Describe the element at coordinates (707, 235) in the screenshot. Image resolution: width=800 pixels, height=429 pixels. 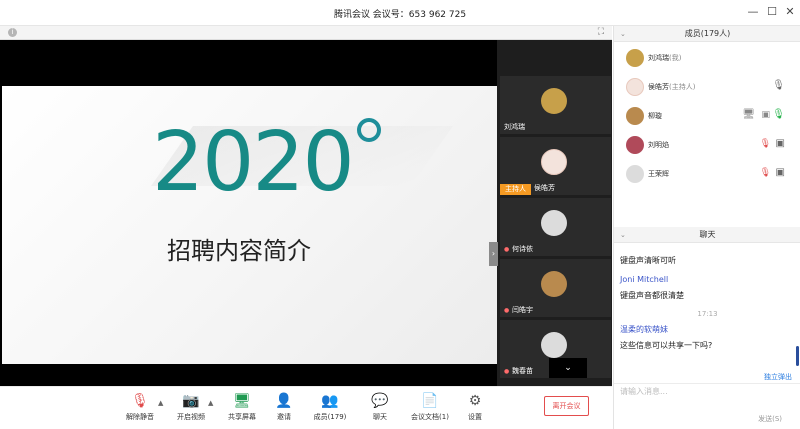
I see `chat-header: ⌄ 聊天` at that location.